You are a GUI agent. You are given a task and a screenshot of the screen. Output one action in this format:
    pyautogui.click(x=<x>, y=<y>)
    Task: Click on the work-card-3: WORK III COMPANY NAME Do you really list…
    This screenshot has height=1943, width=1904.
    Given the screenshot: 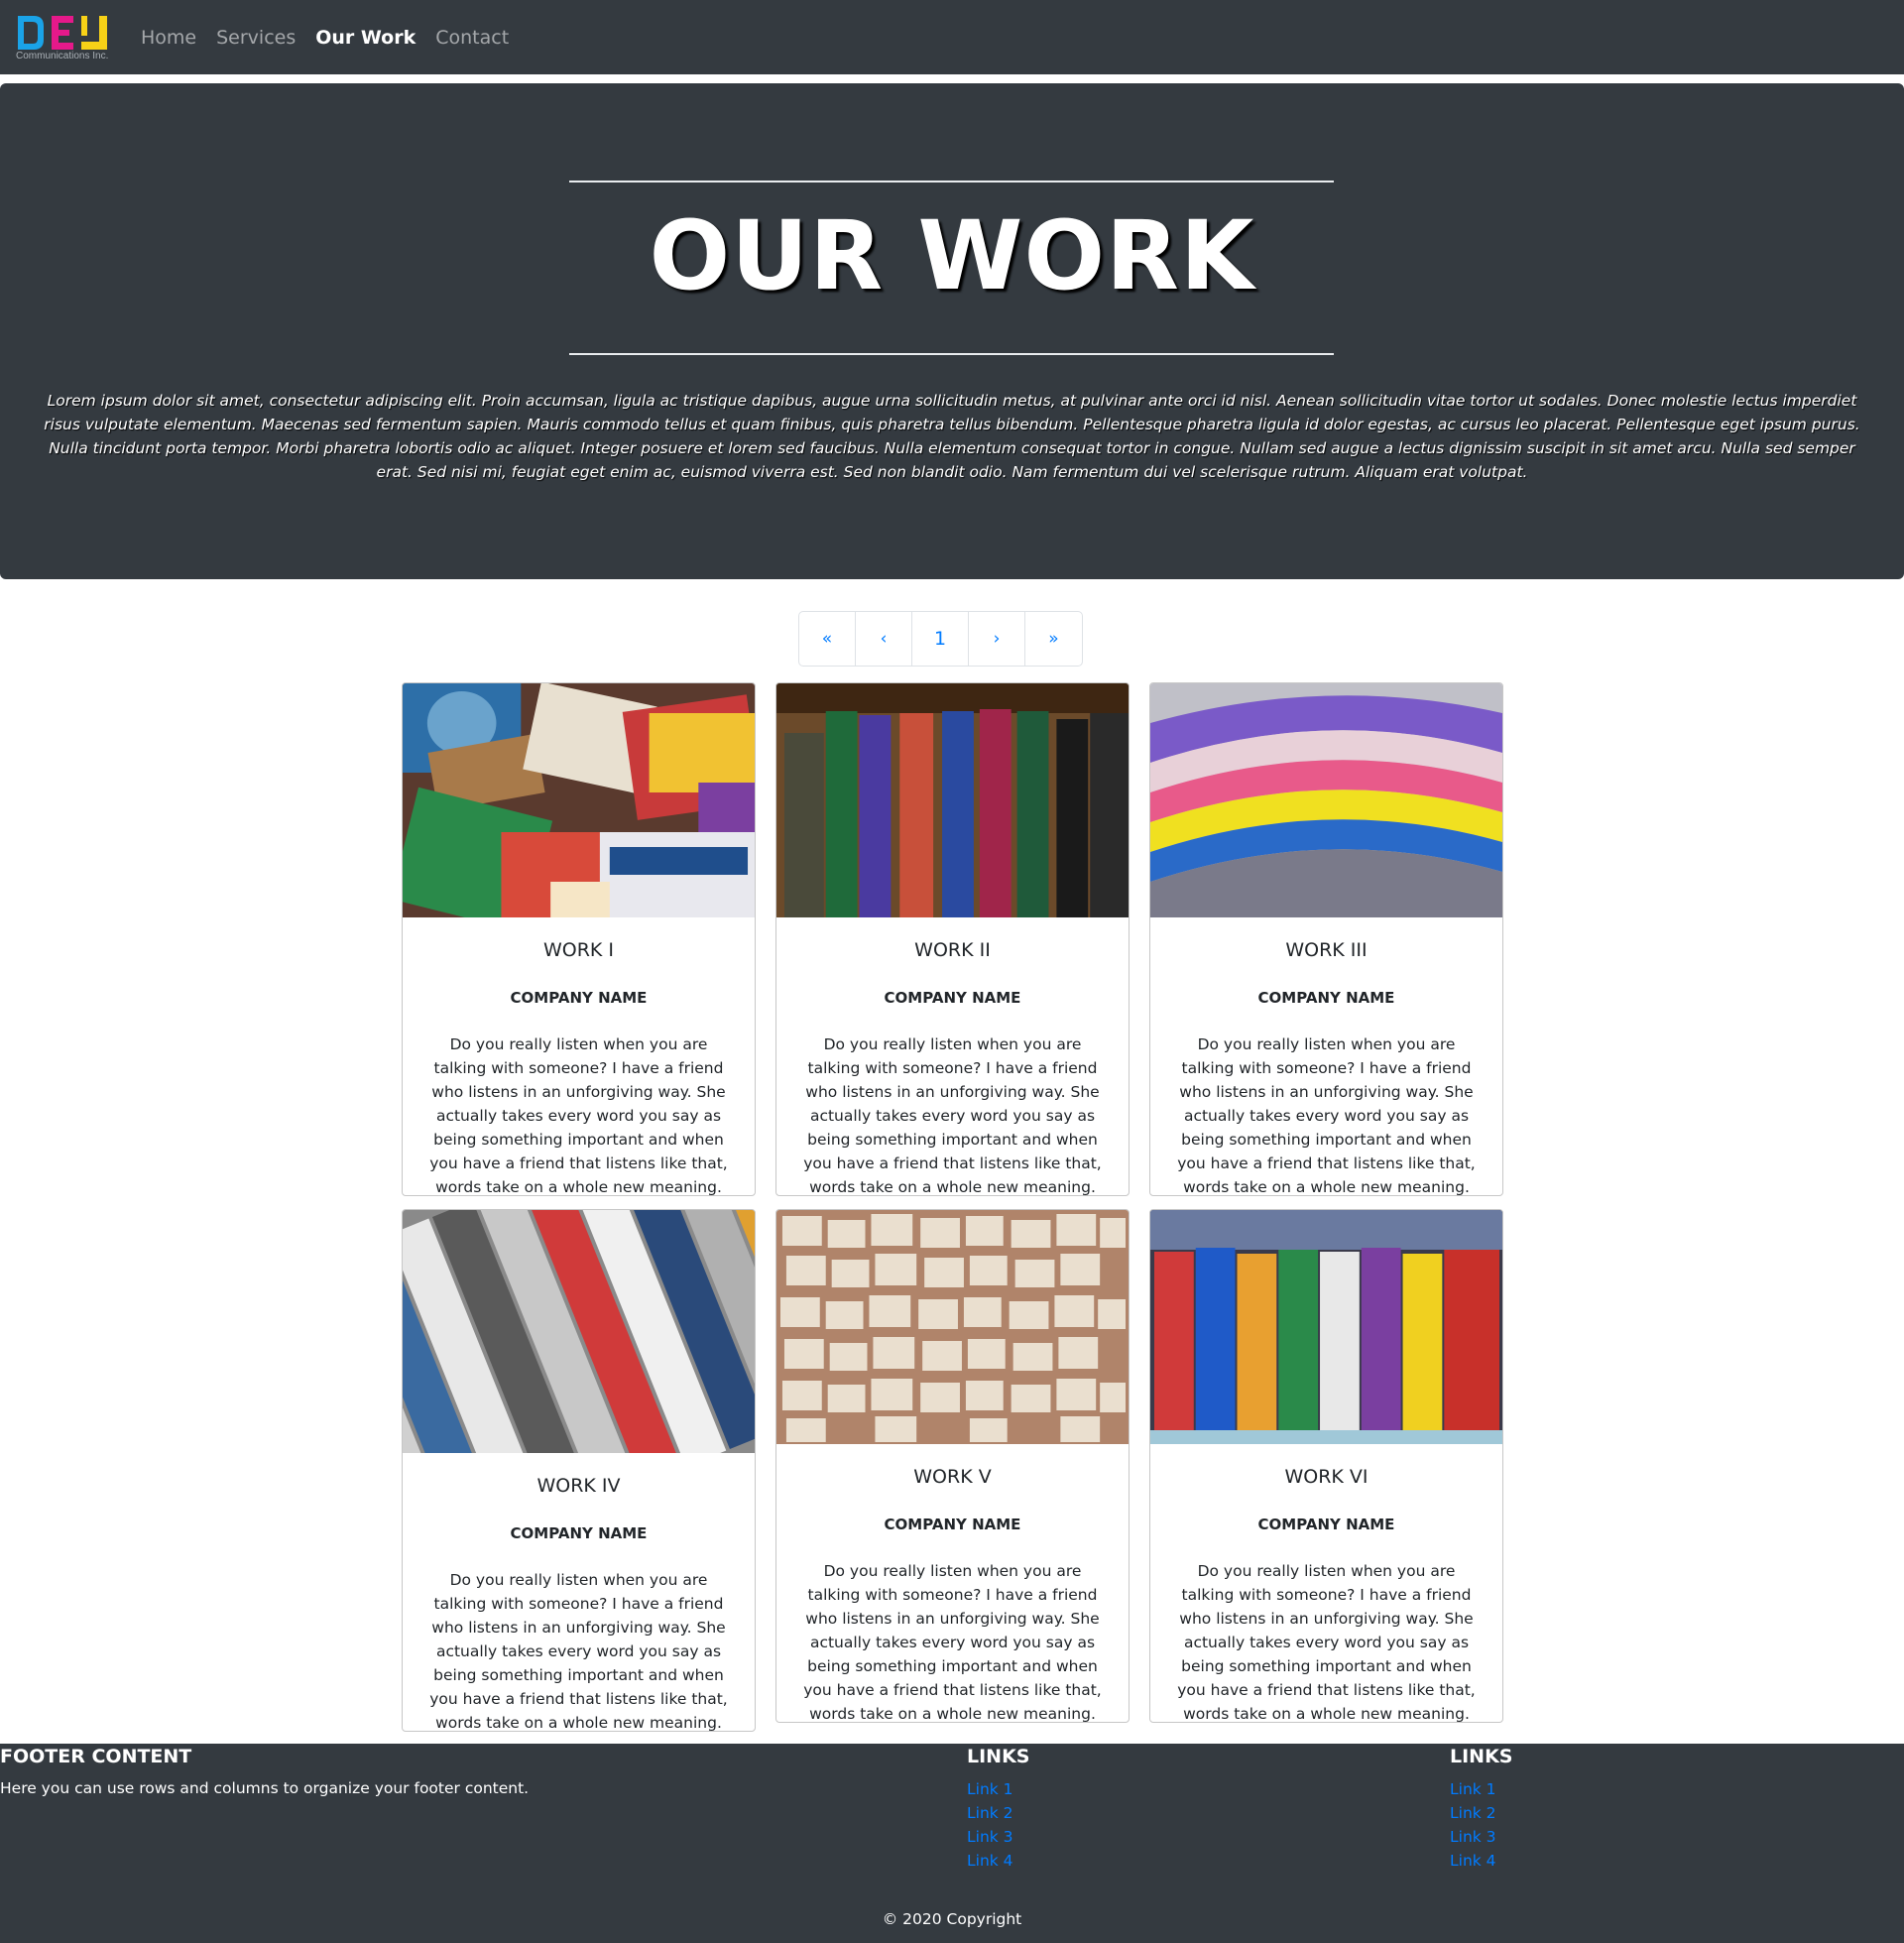 What is the action you would take?
    pyautogui.click(x=1326, y=939)
    